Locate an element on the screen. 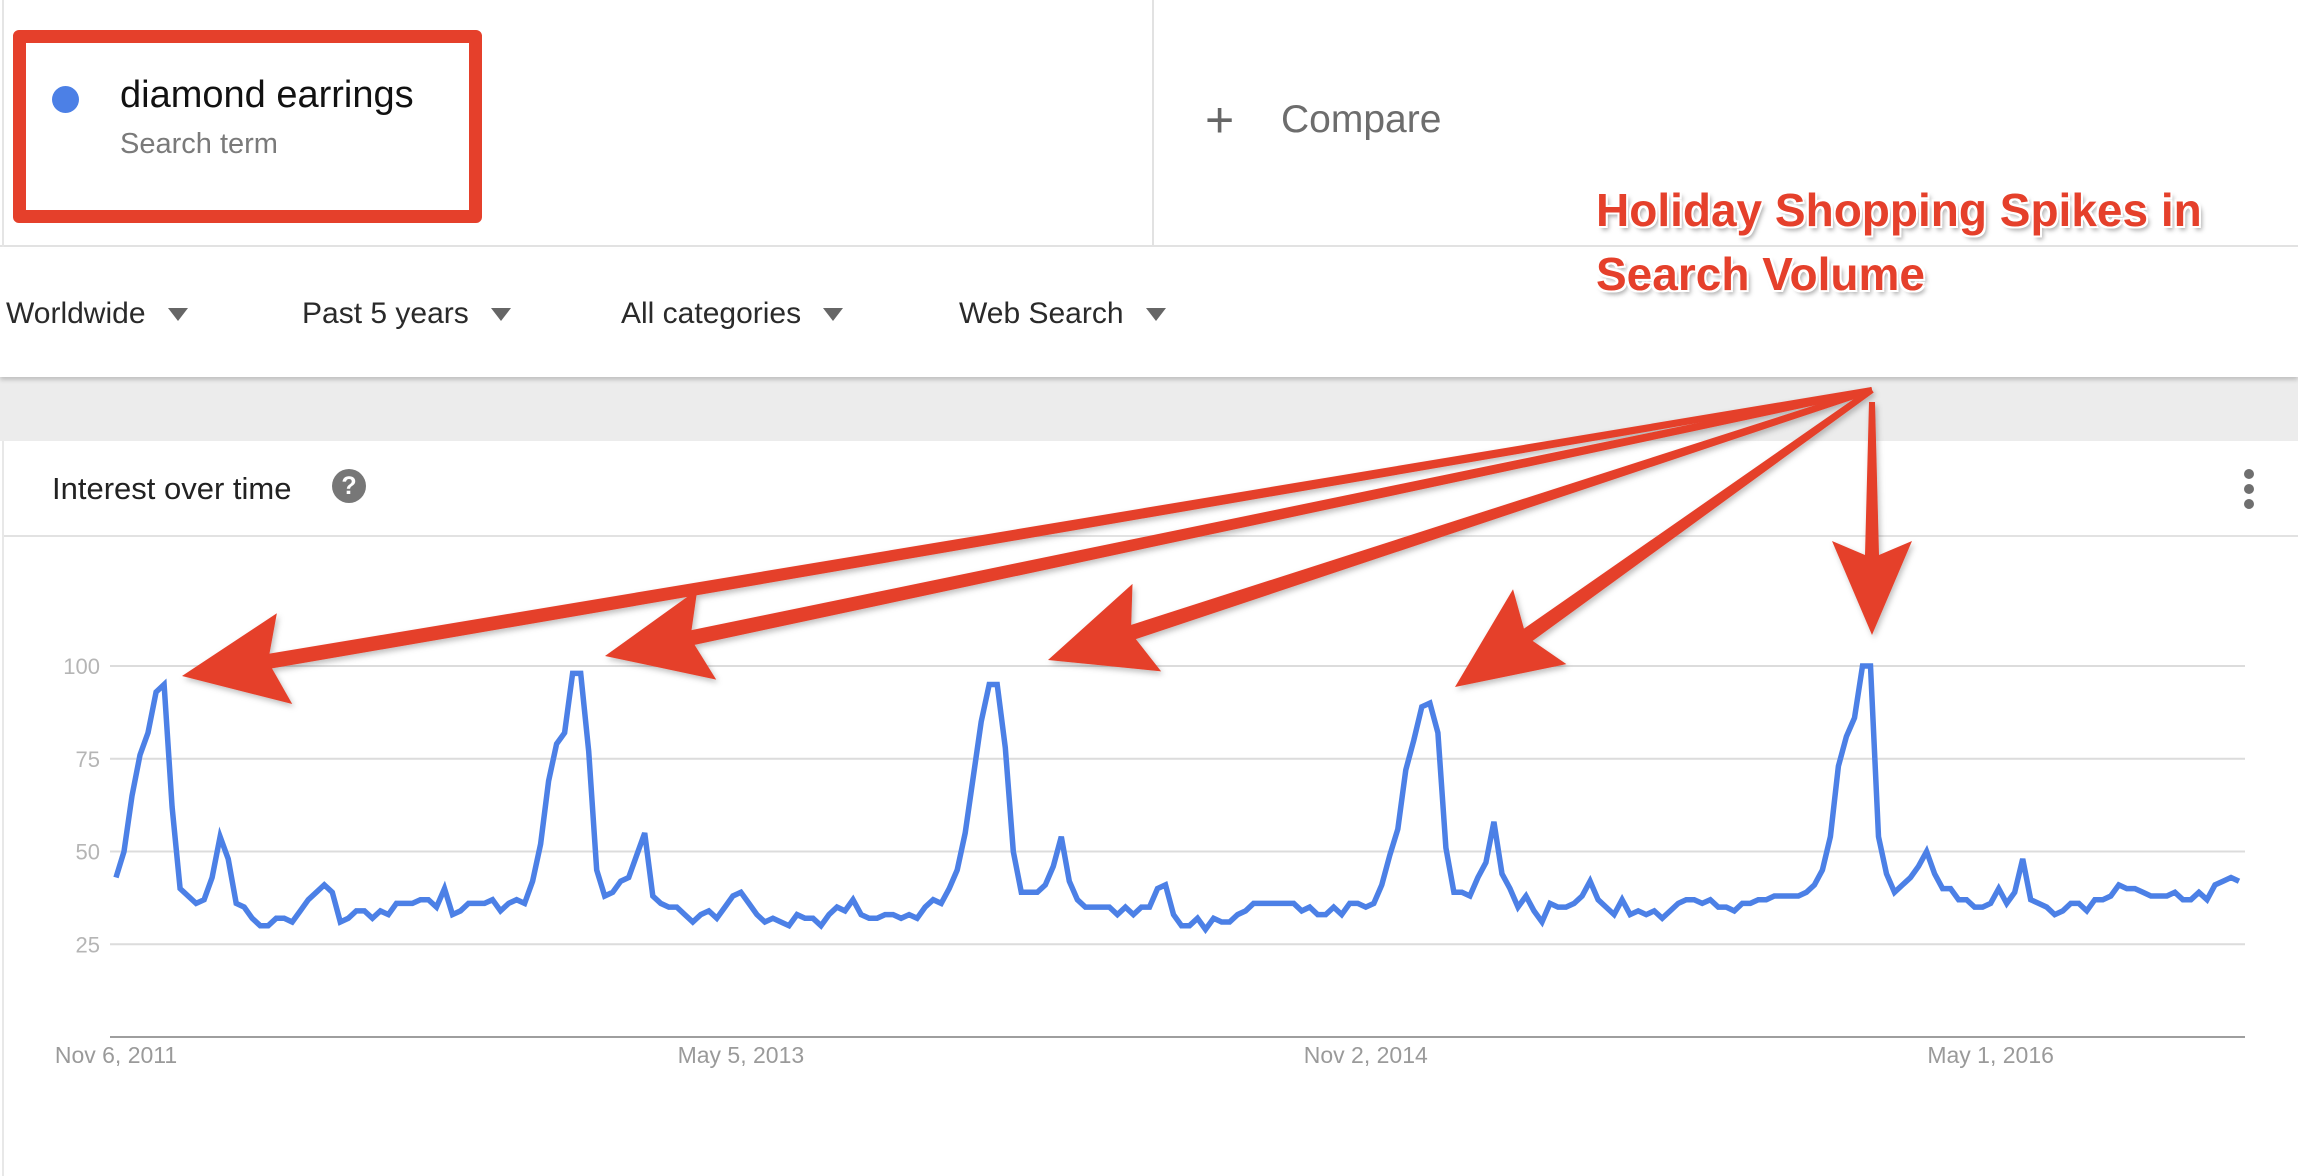 This screenshot has height=1176, width=2298. filter-location-dropdown: Worldwide is located at coordinates (97, 314).